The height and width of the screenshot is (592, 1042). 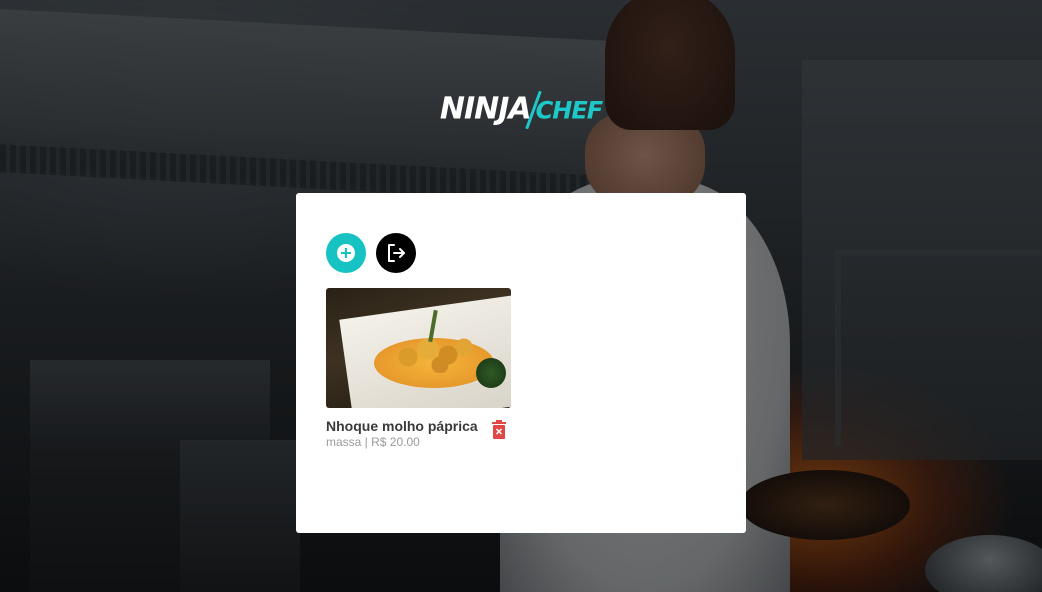 I want to click on brand-logo-chef: CHEF, so click(x=569, y=110).